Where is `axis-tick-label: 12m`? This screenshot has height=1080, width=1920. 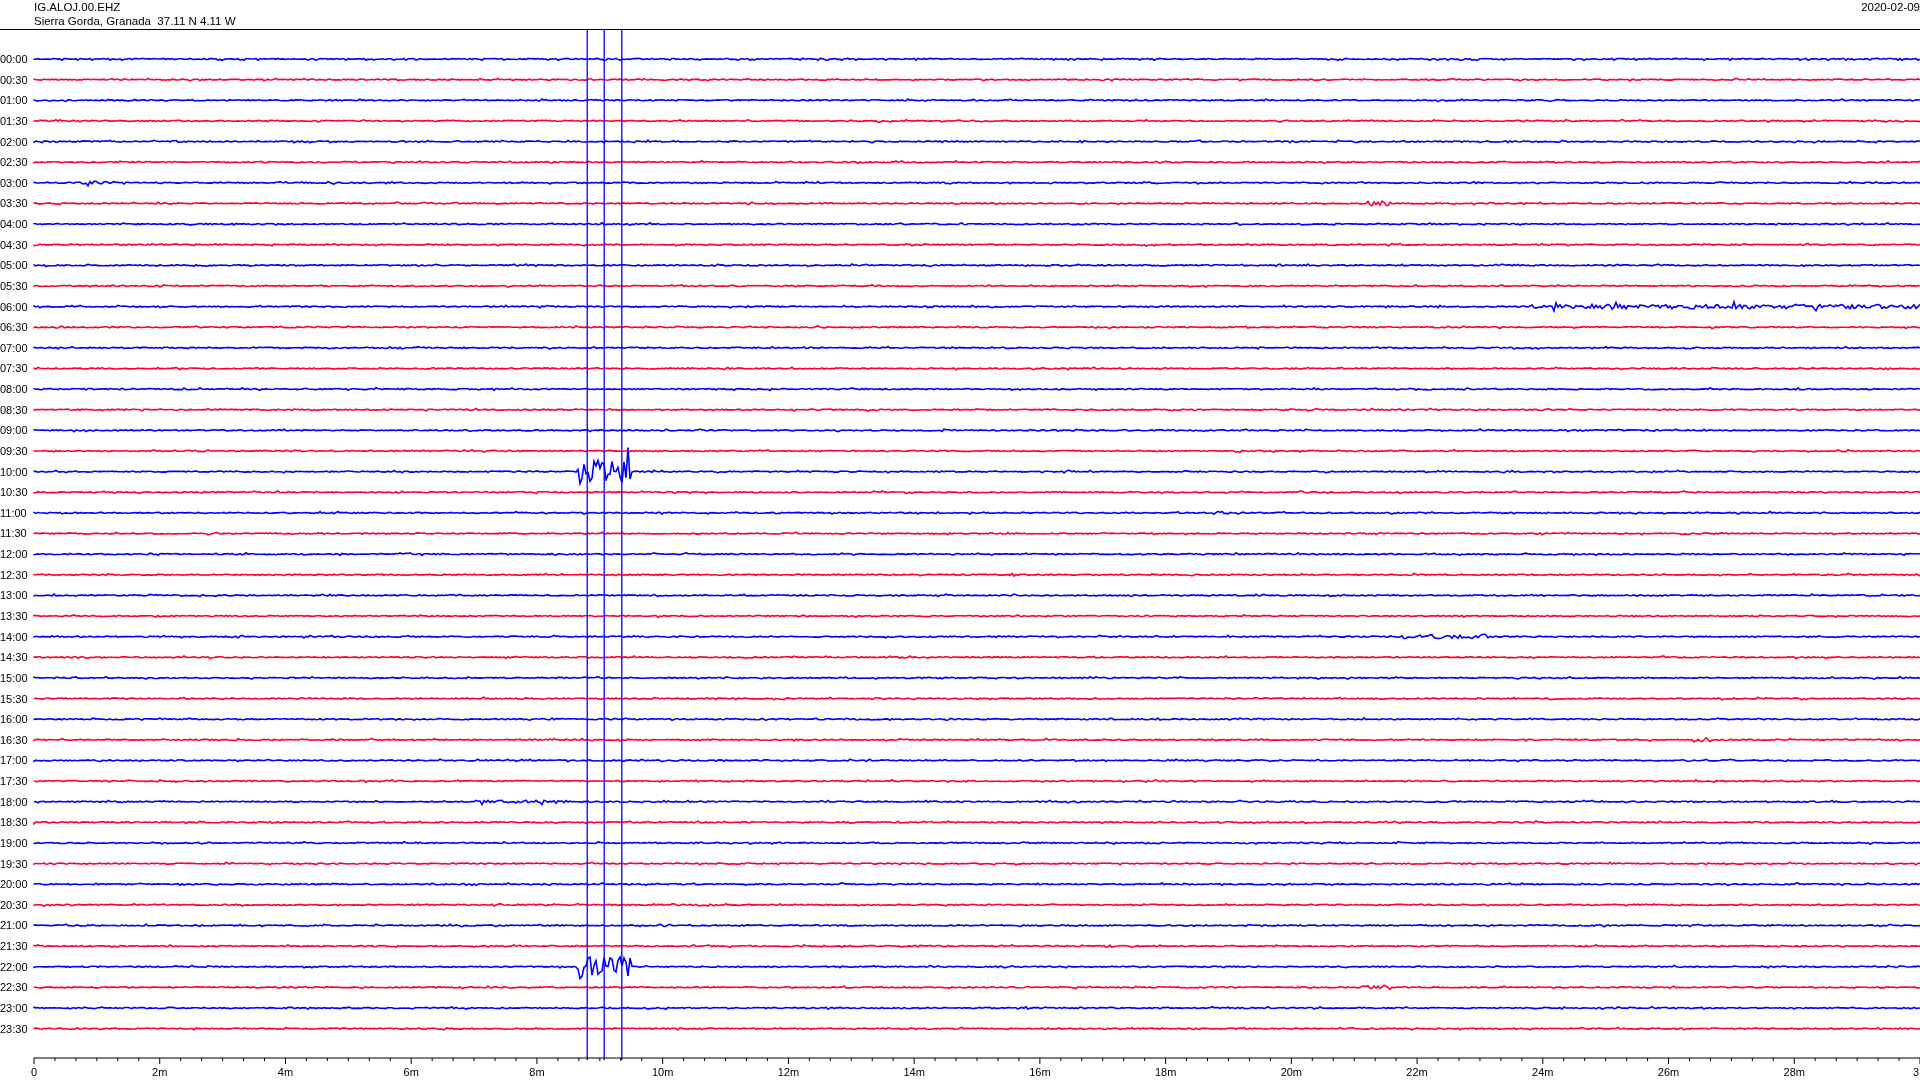
axis-tick-label: 12m is located at coordinates (788, 1072).